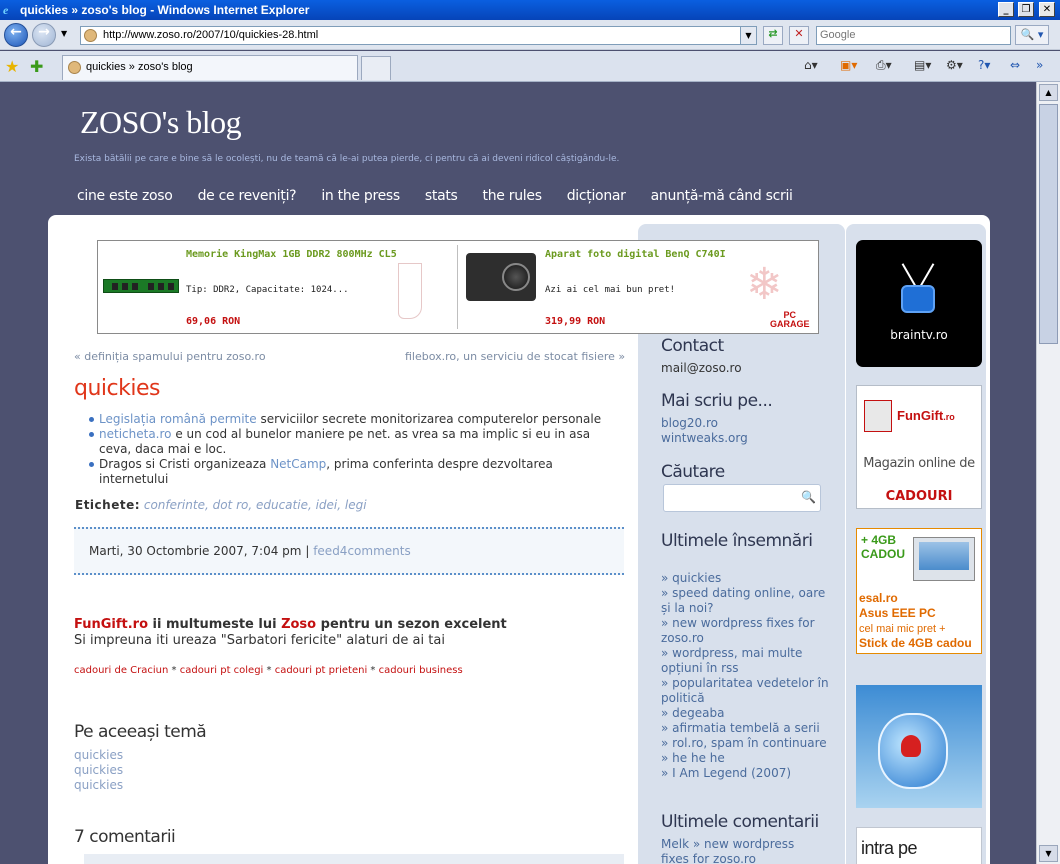 This screenshot has height=864, width=1060. I want to click on help-icon: ?▾, so click(984, 67).